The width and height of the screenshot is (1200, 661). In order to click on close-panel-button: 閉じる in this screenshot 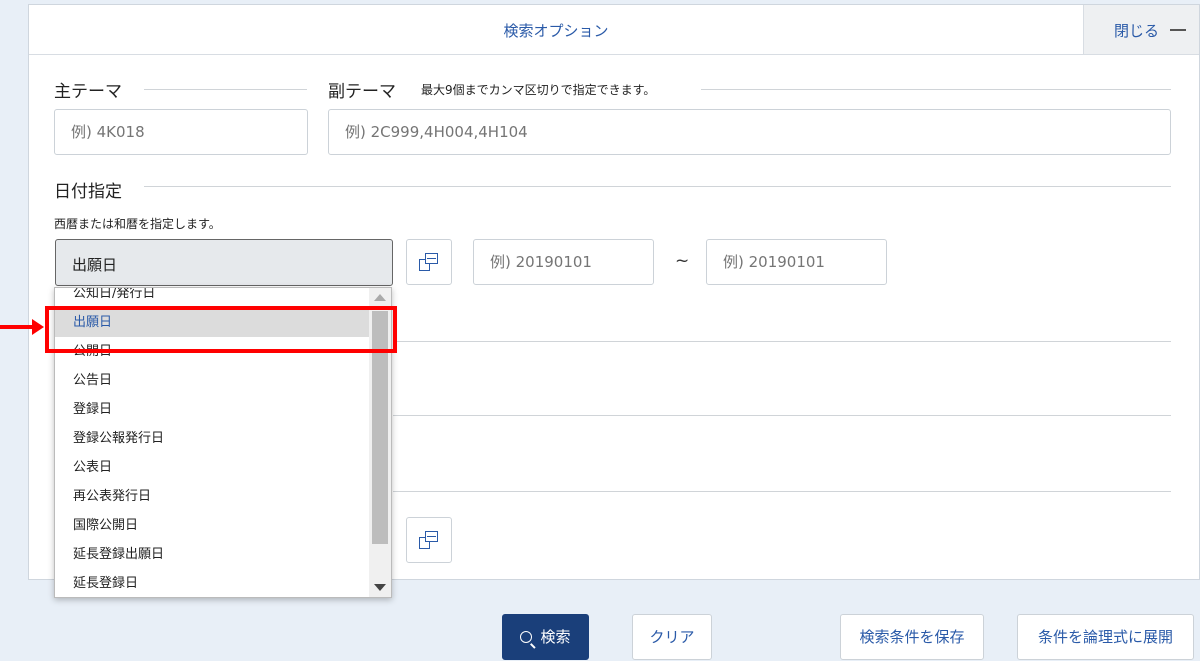, I will do `click(1141, 29)`.